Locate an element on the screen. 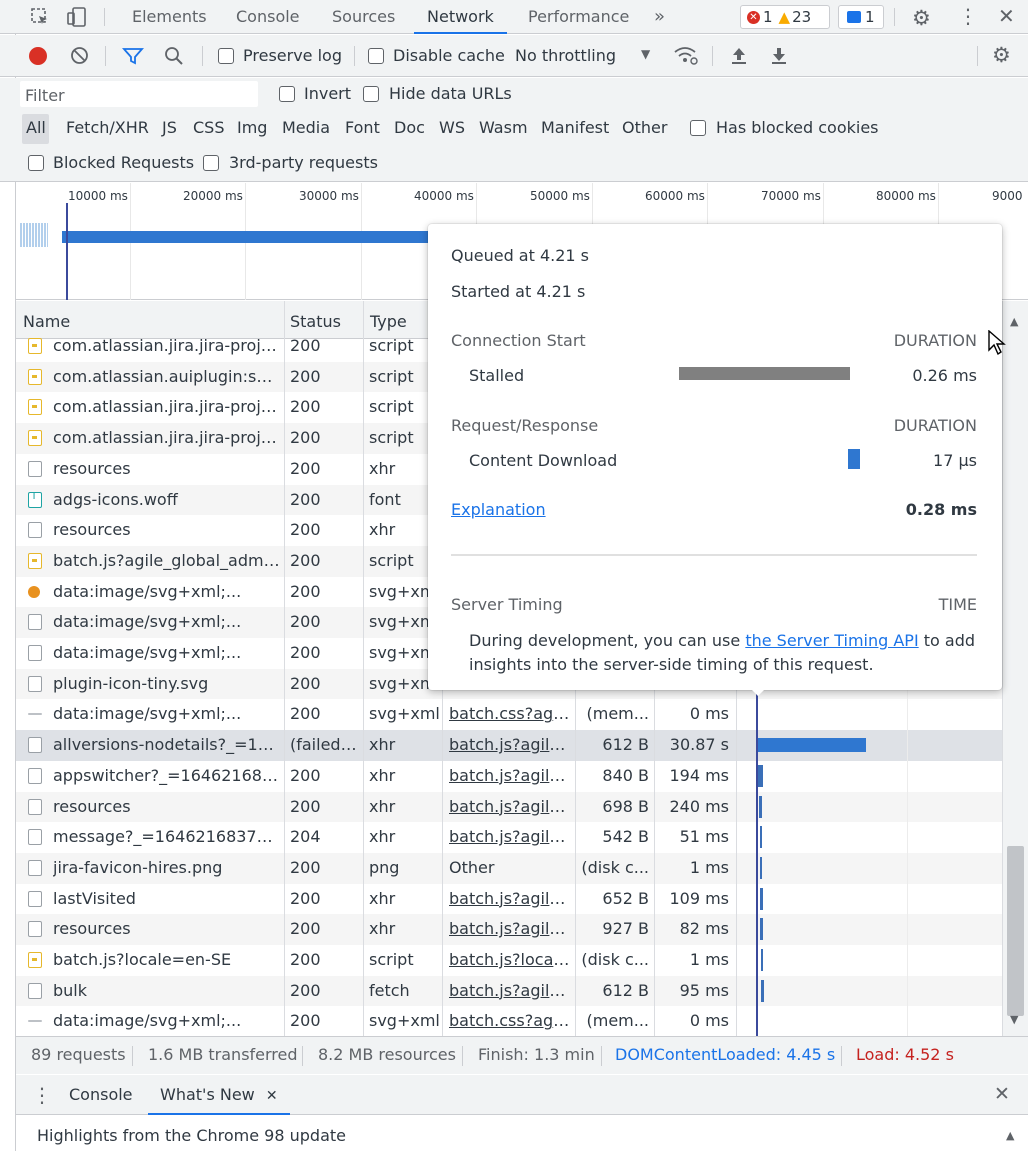  import-har-icon is located at coordinates (739, 56).